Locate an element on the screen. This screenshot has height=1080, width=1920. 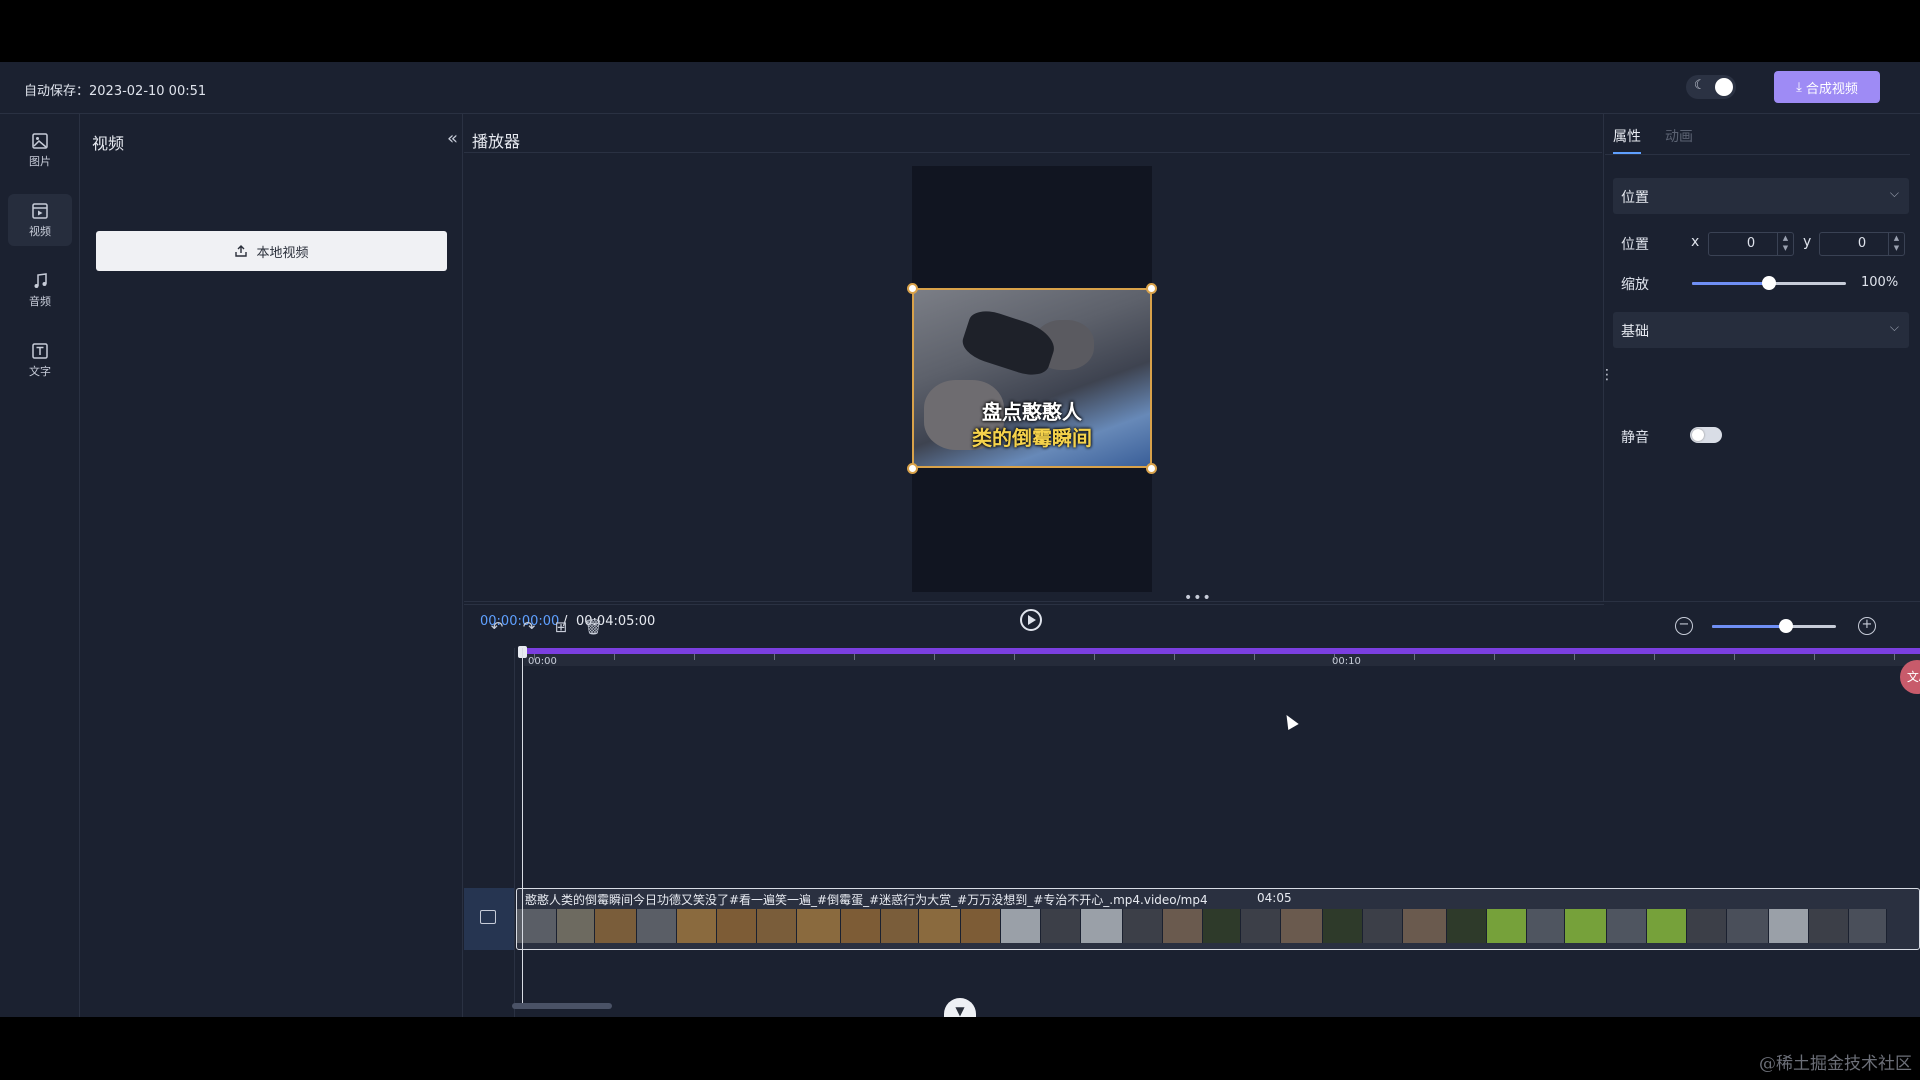
scale-value: 100% is located at coordinates (1880, 282).